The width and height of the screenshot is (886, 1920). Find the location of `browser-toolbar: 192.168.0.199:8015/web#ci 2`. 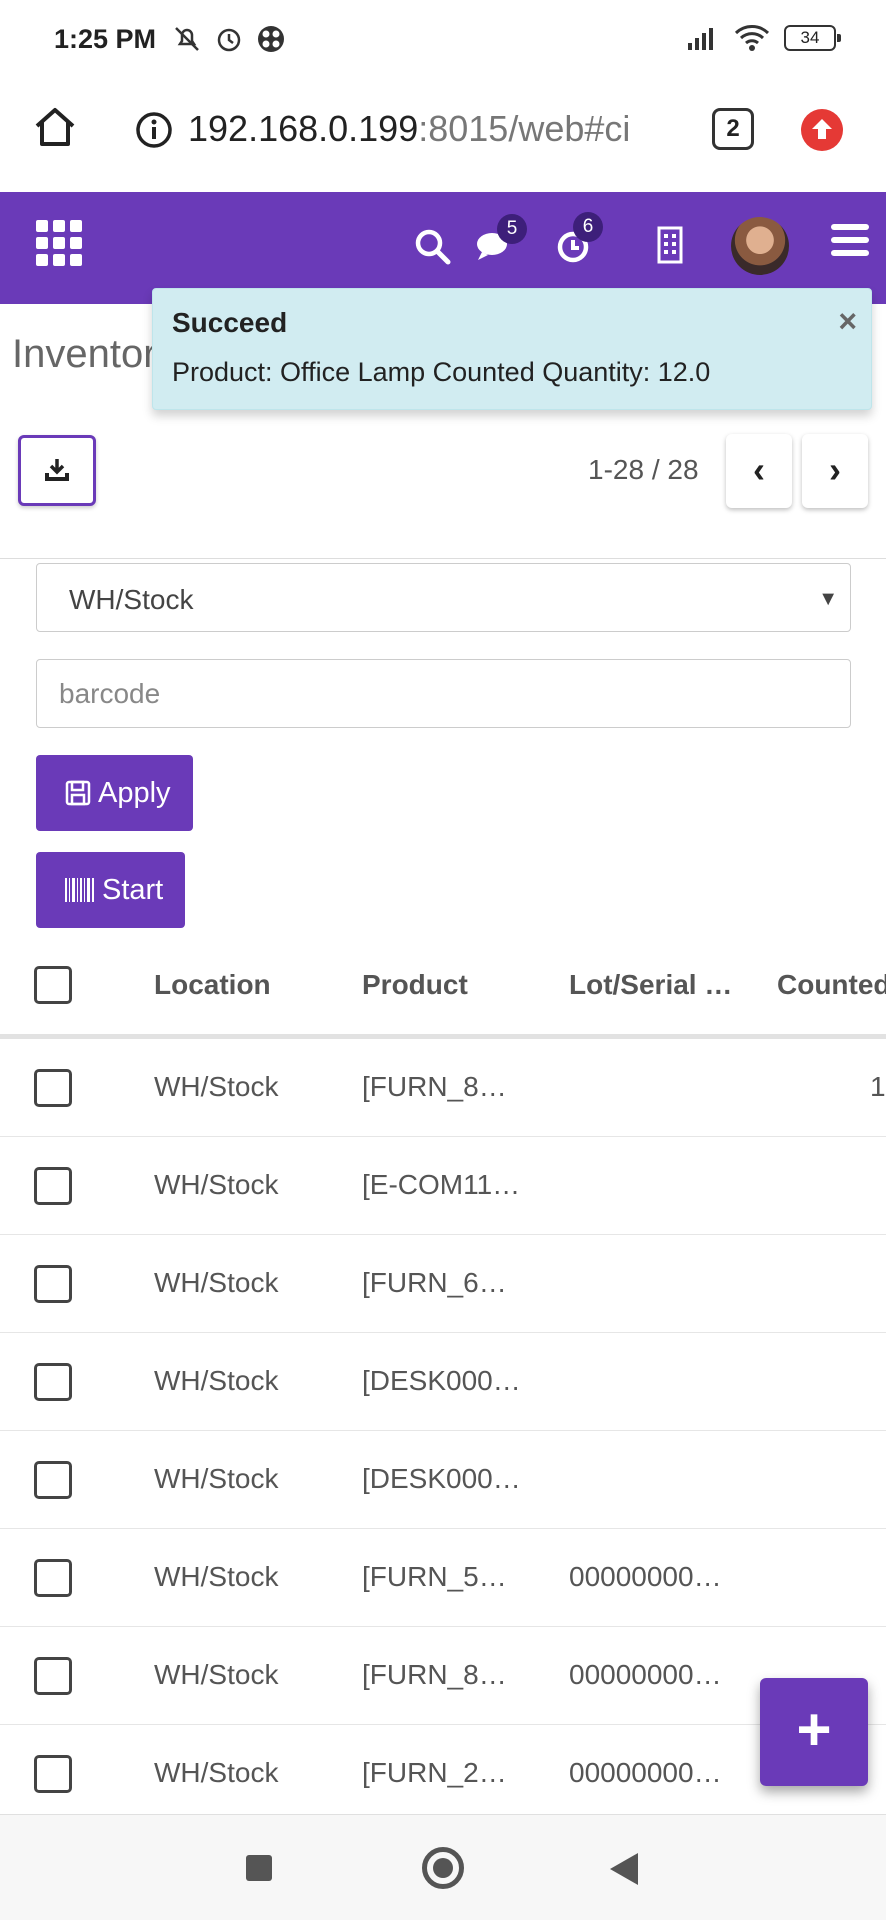

browser-toolbar: 192.168.0.199:8015/web#ci 2 is located at coordinates (443, 137).